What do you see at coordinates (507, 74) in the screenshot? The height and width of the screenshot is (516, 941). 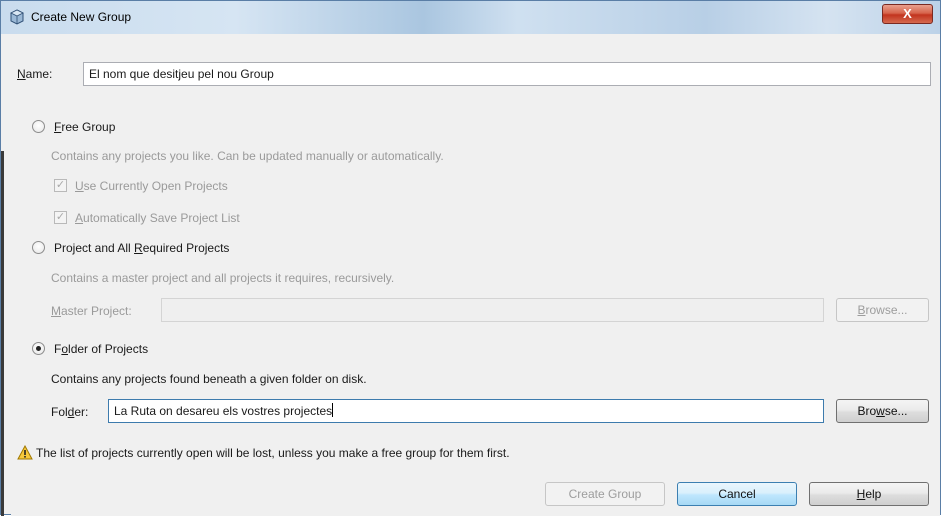 I see `name-input: El nom que desitjeu pel nou Group` at bounding box center [507, 74].